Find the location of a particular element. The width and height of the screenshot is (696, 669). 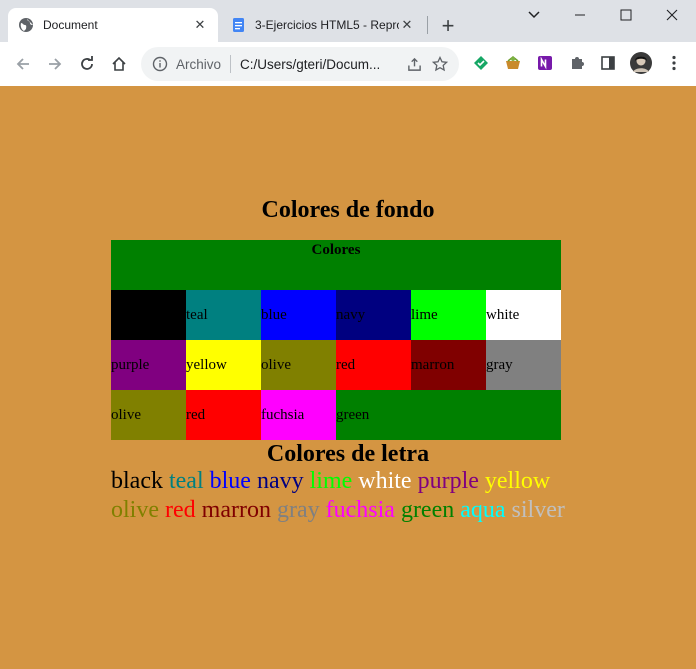

color-word-navy: navy is located at coordinates (280, 481).